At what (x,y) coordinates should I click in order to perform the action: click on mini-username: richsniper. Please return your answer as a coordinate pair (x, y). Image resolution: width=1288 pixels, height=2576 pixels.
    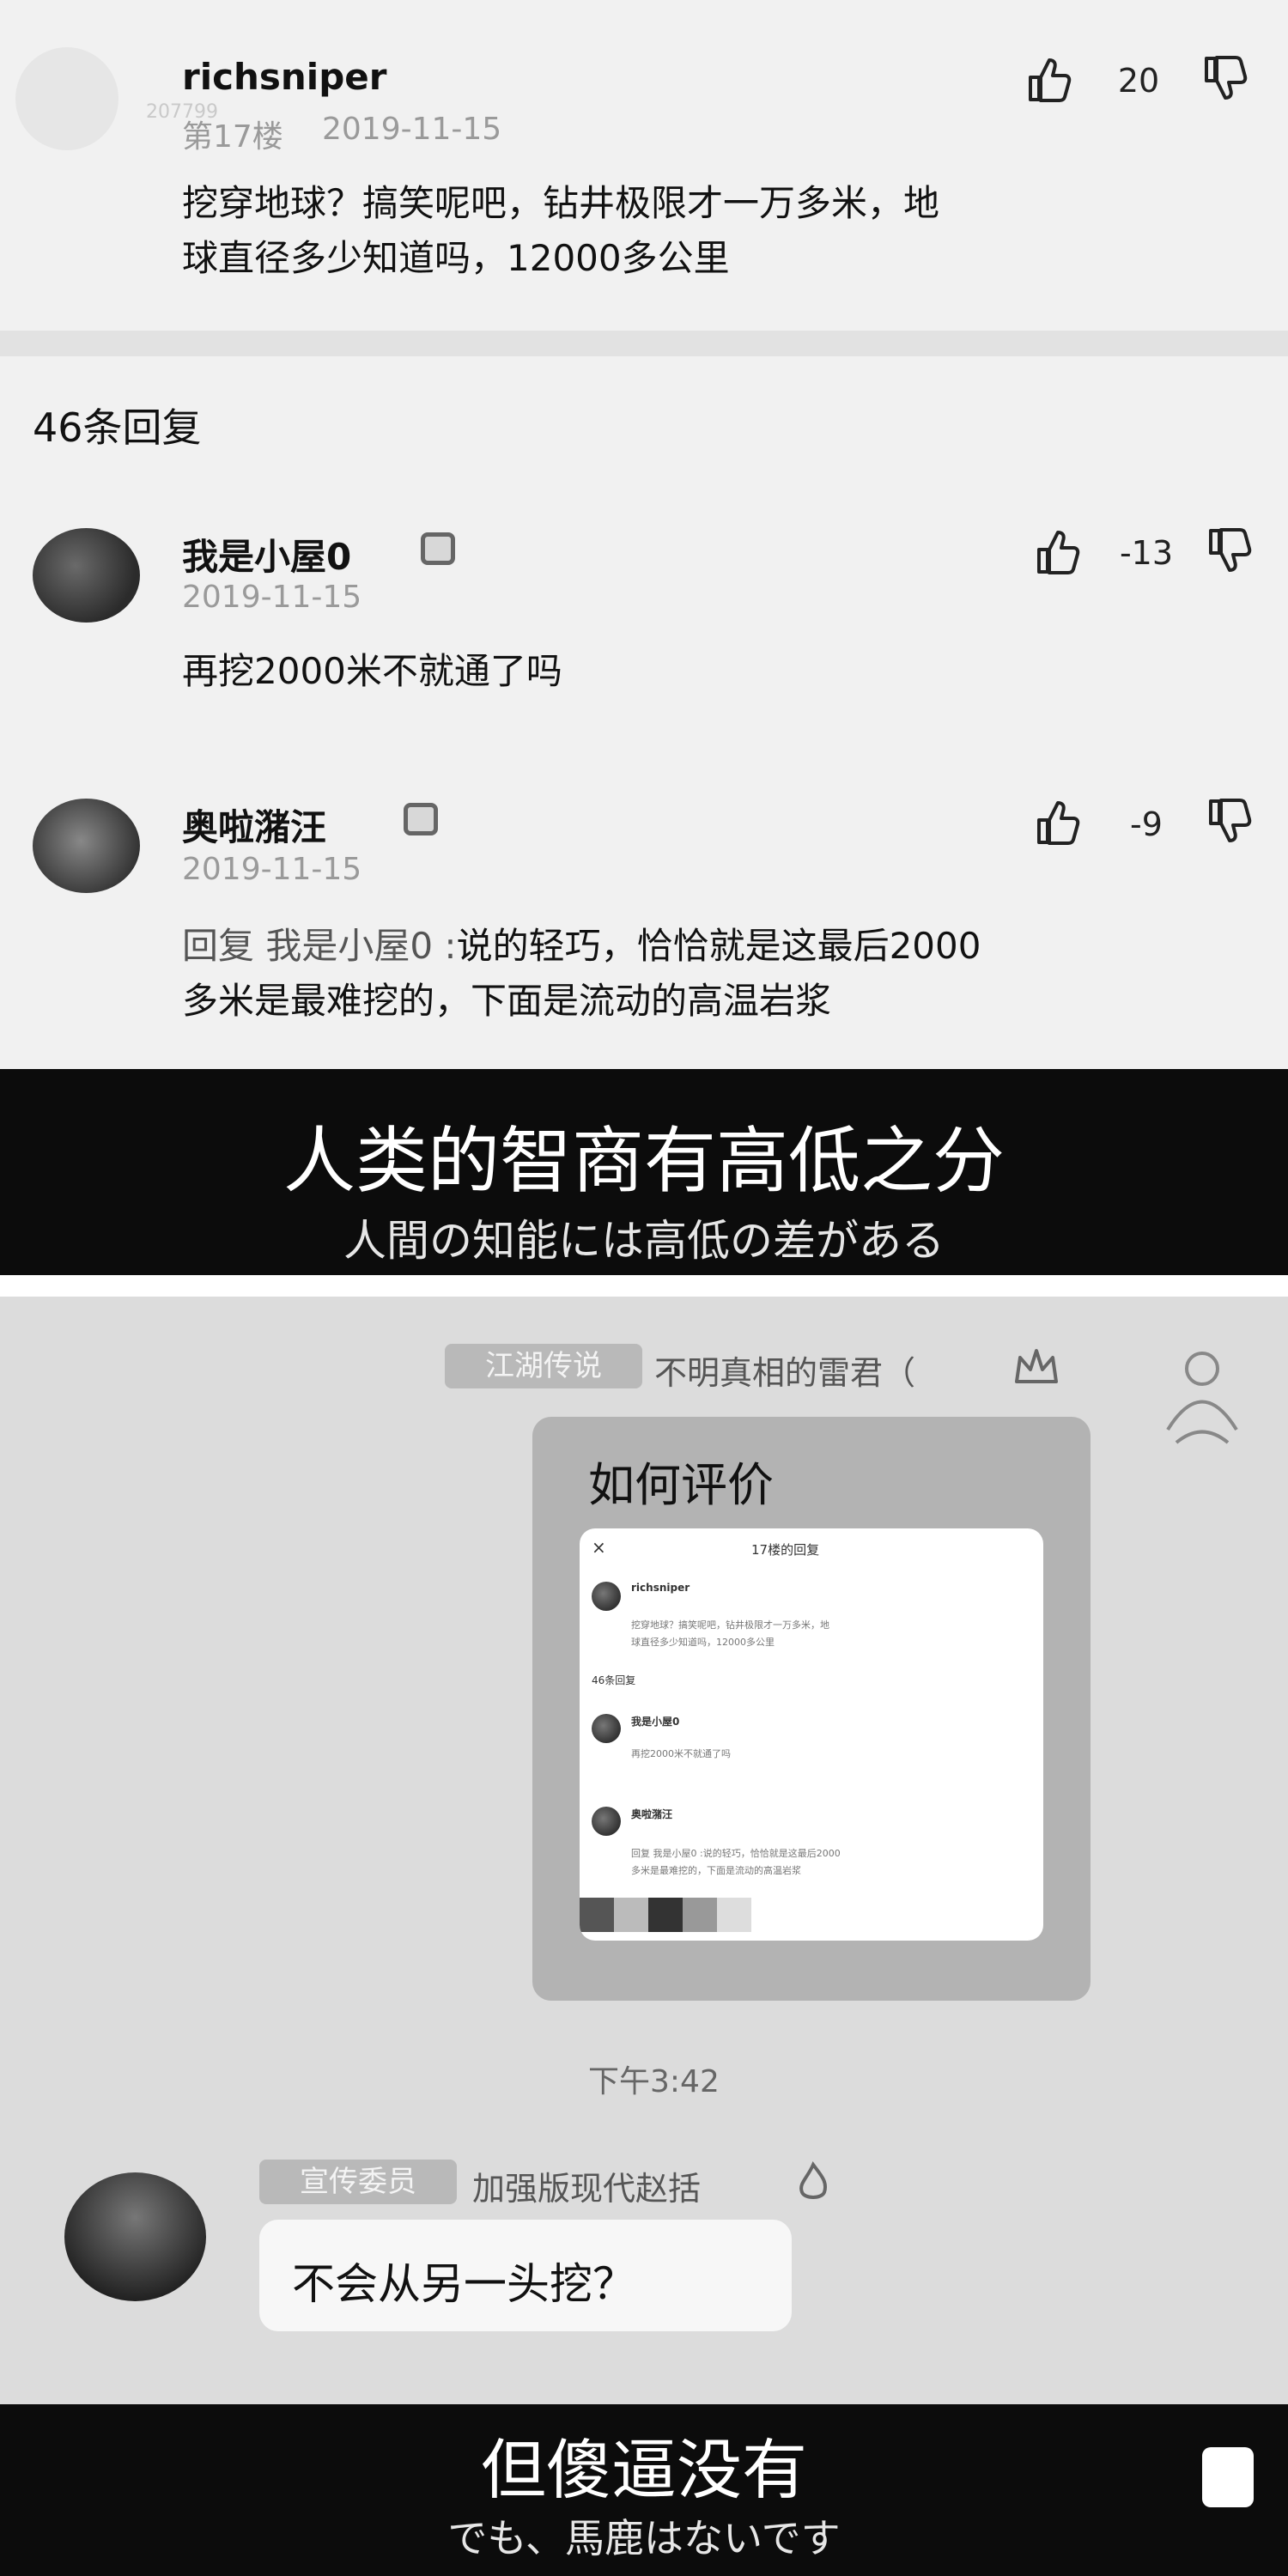
    Looking at the image, I should click on (660, 1588).